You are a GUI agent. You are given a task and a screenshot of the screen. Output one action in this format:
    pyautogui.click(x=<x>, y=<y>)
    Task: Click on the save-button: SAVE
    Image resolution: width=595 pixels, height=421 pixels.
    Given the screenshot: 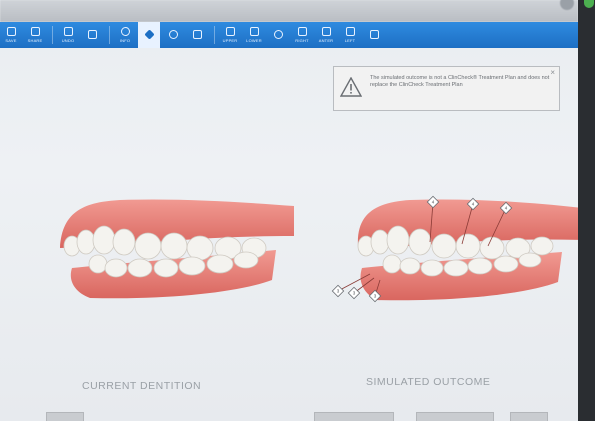 What is the action you would take?
    pyautogui.click(x=11, y=35)
    